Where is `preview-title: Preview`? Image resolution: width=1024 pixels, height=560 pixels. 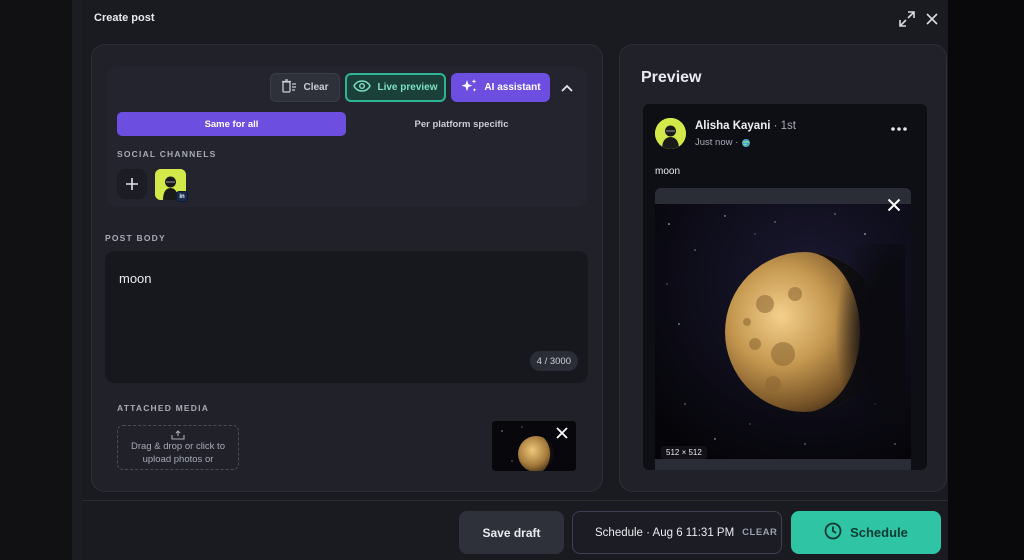
preview-title: Preview is located at coordinates (671, 77).